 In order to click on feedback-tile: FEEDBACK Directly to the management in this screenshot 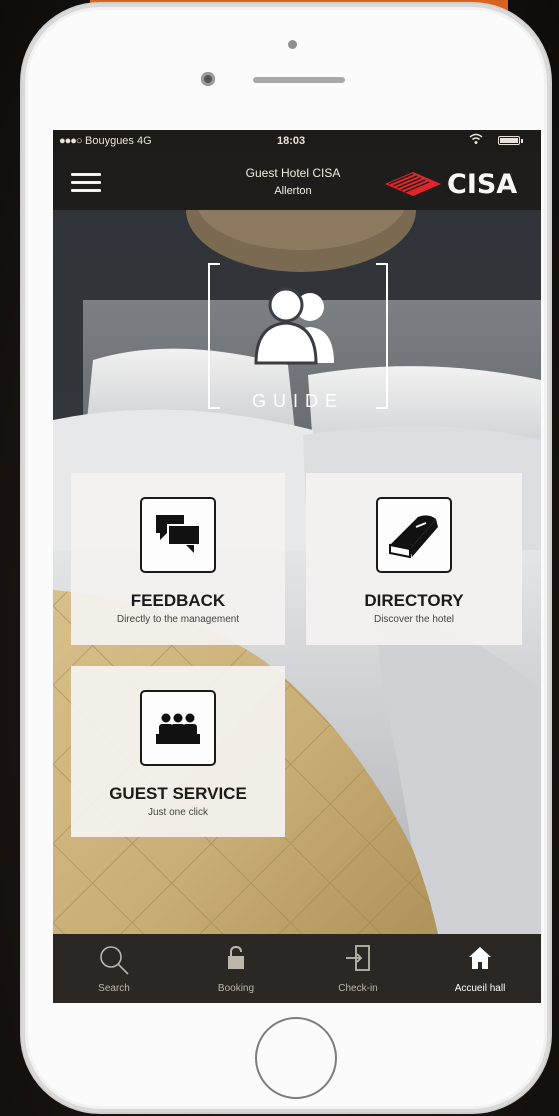, I will do `click(178, 559)`.